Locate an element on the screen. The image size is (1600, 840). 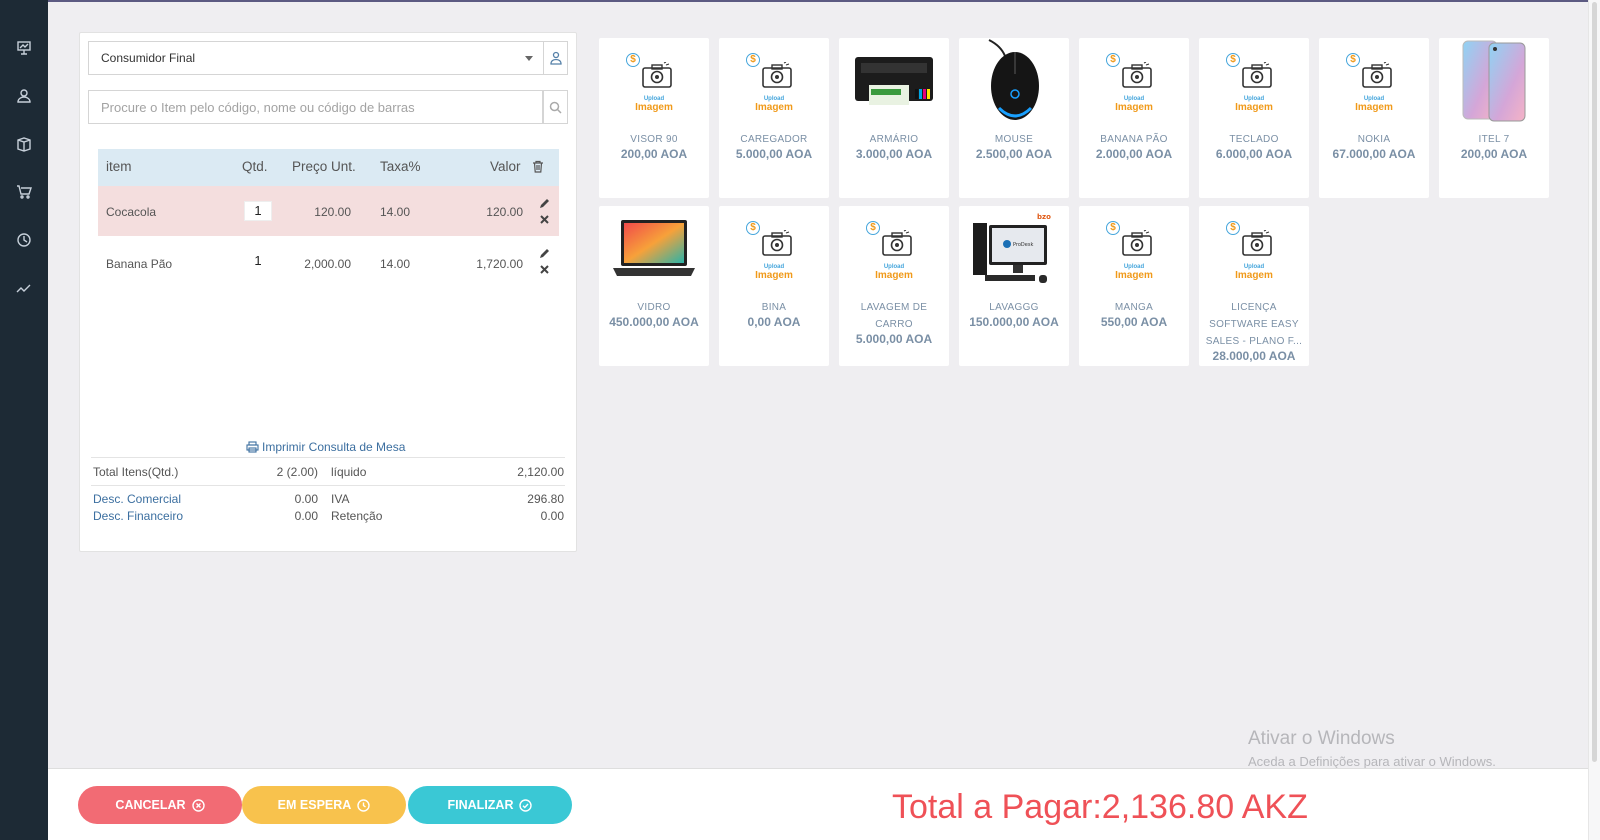
hold-button-label: EM ESPERA is located at coordinates (314, 805).